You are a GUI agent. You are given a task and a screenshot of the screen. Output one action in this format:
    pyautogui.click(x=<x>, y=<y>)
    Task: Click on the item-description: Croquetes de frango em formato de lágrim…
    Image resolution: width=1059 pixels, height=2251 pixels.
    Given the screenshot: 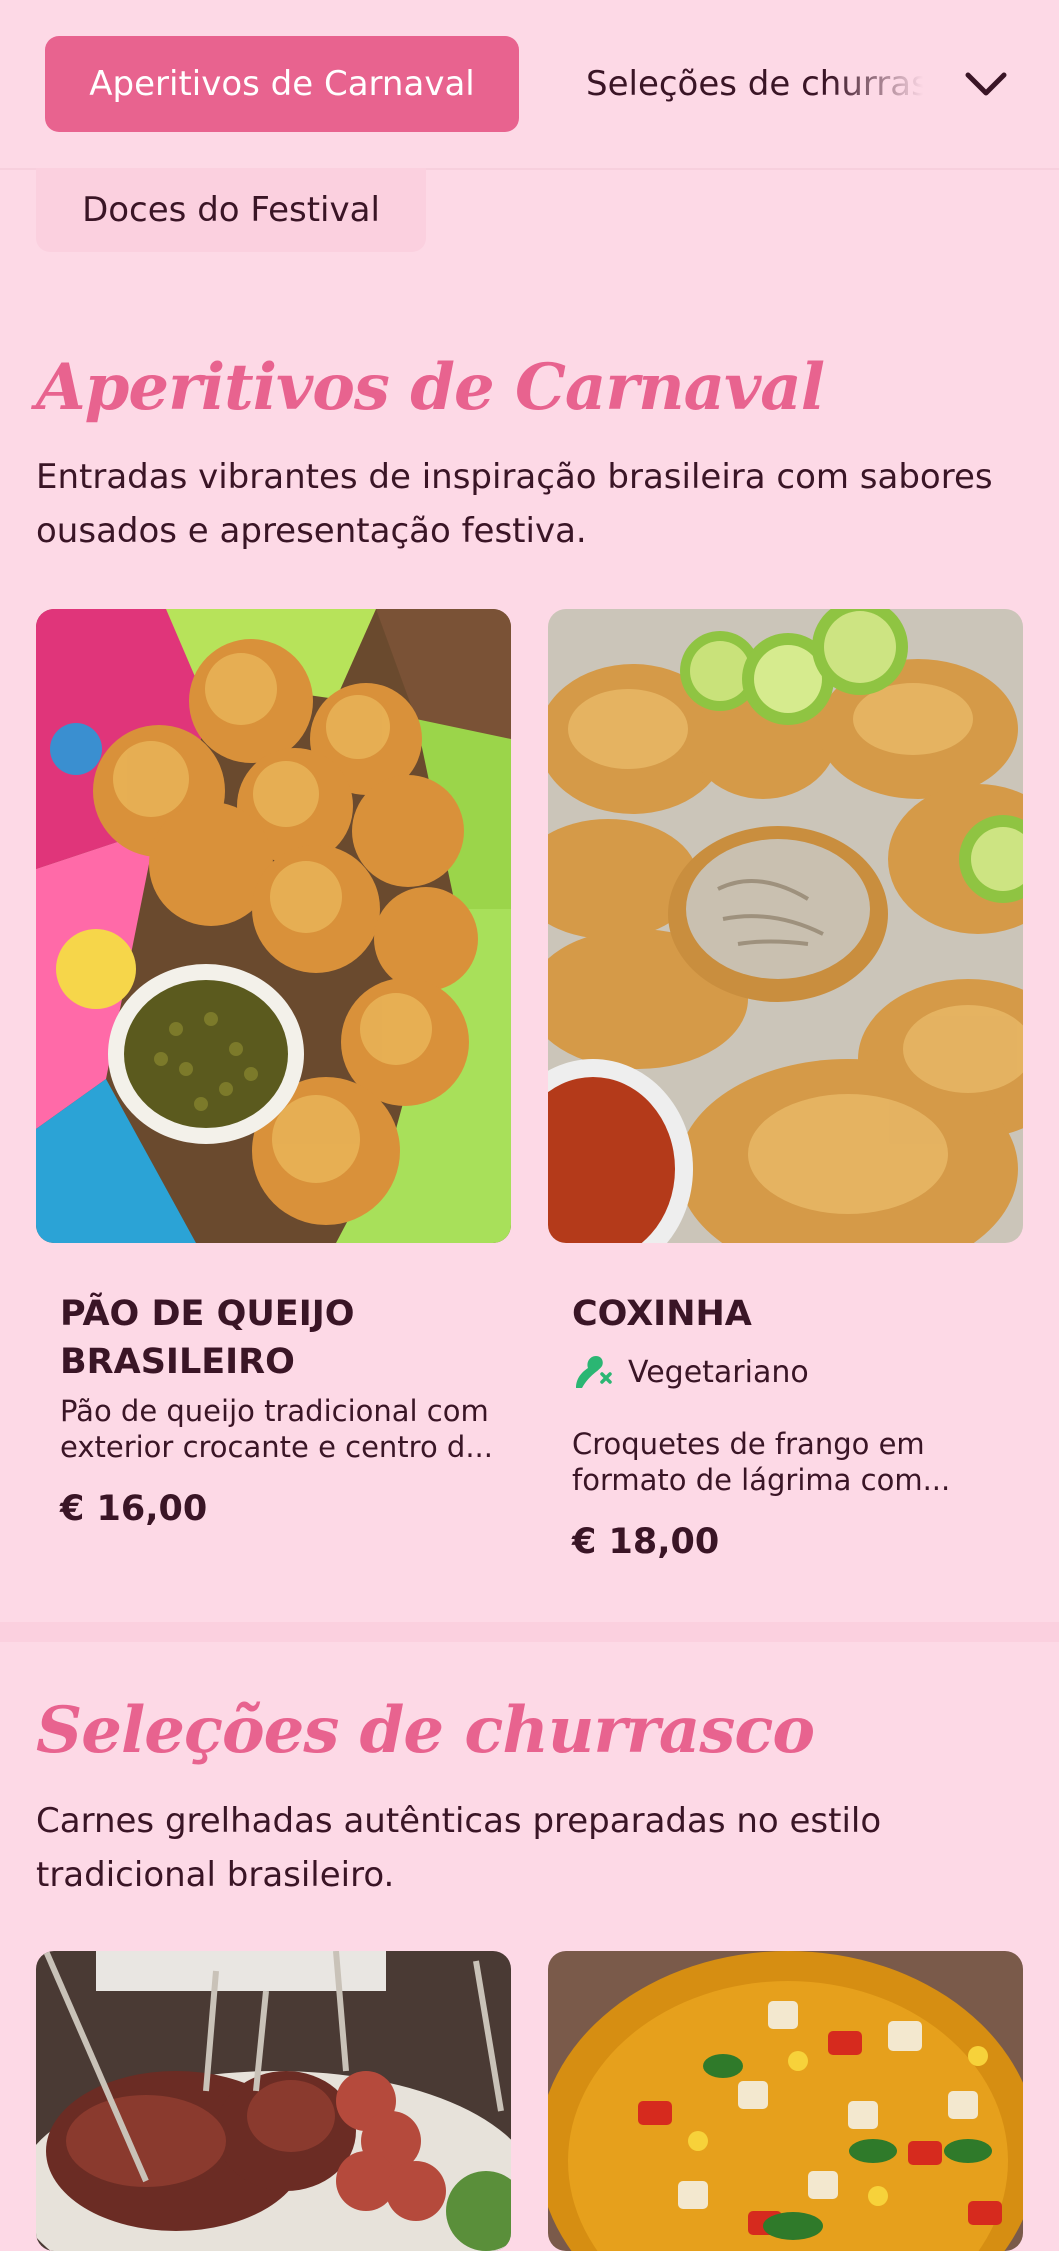 What is the action you would take?
    pyautogui.click(x=761, y=1462)
    